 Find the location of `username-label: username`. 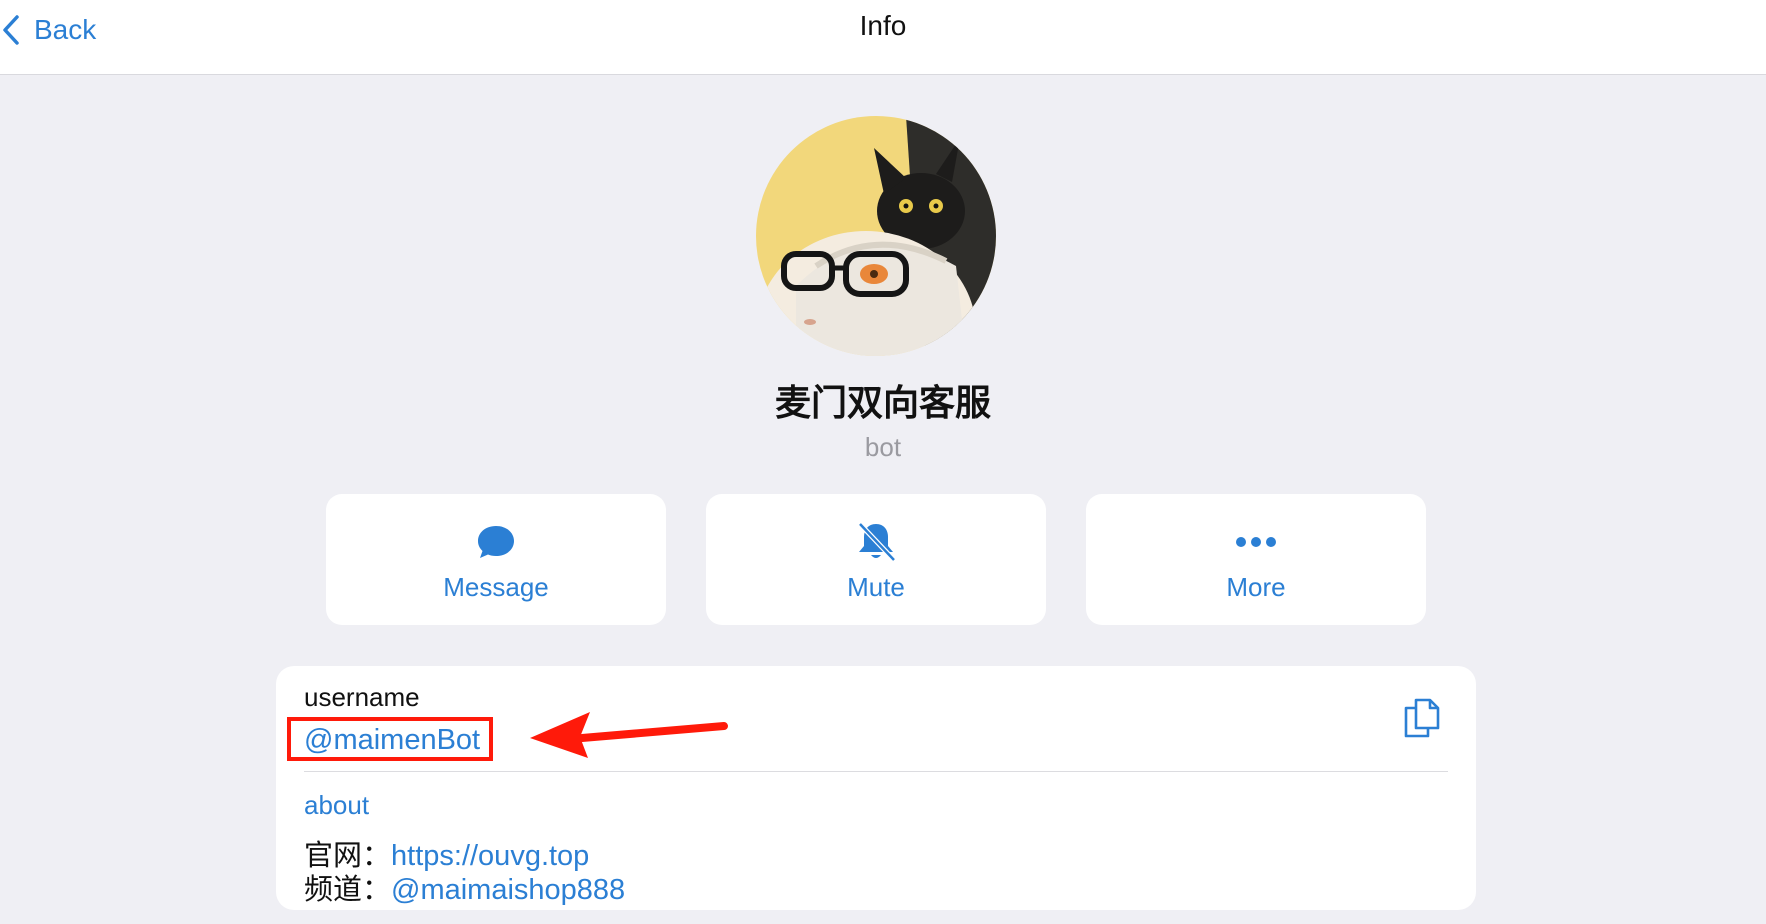

username-label: username is located at coordinates (362, 697).